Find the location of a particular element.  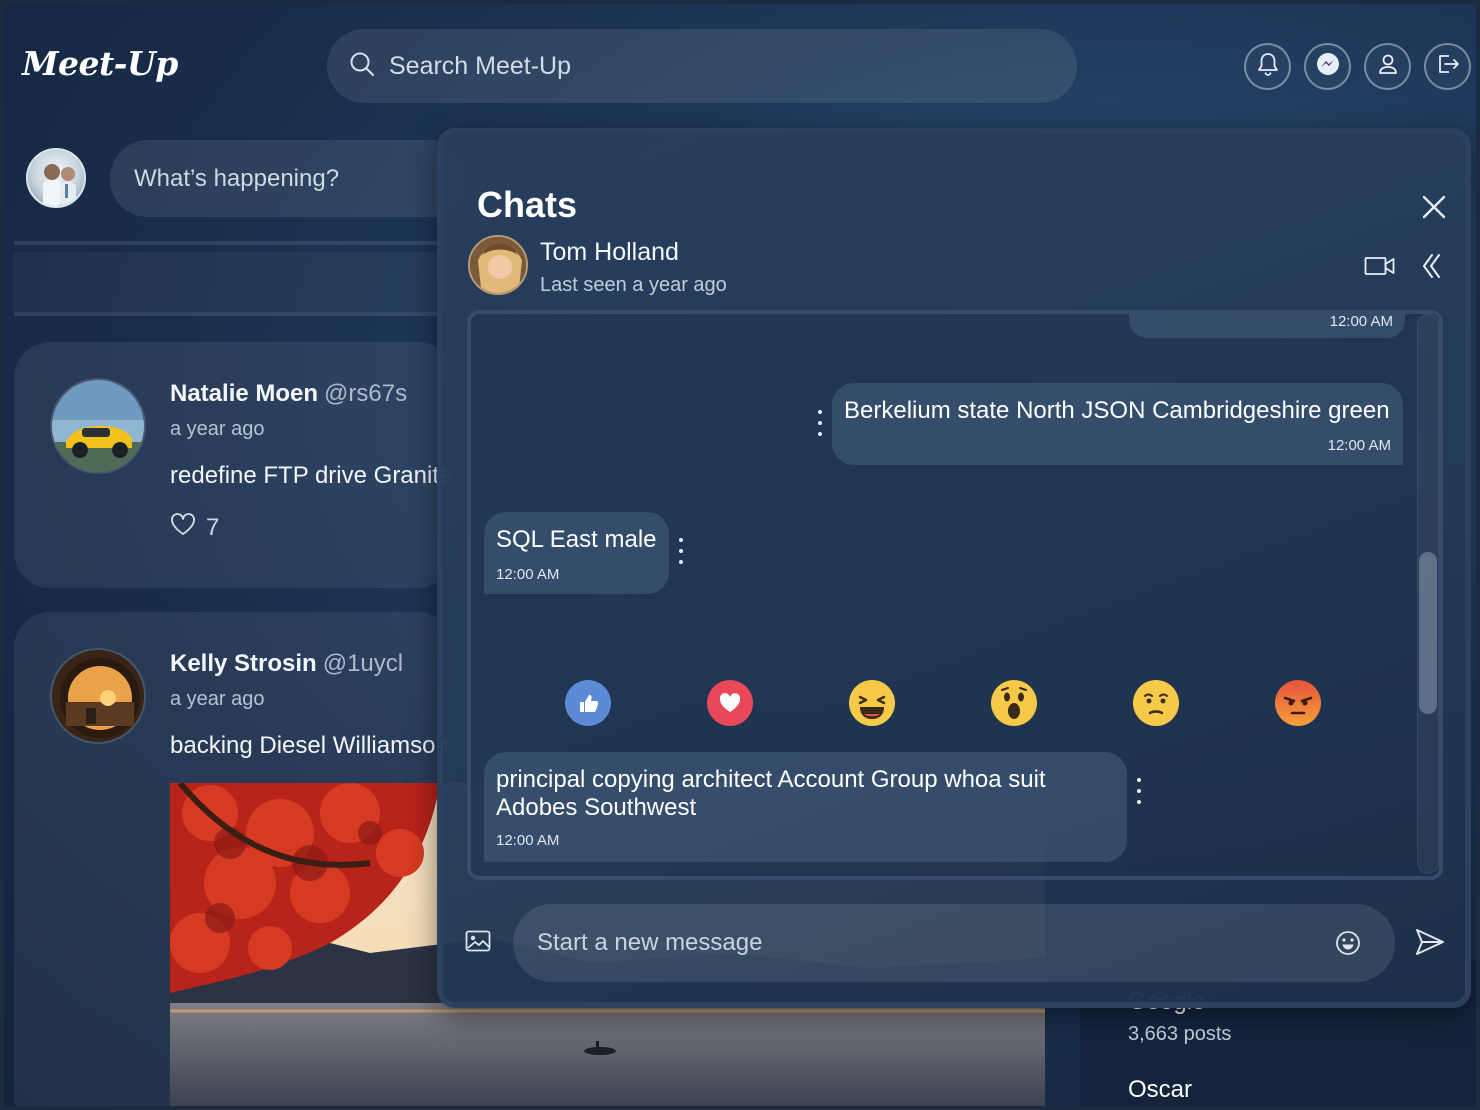

attach-image-button is located at coordinates (478, 943).